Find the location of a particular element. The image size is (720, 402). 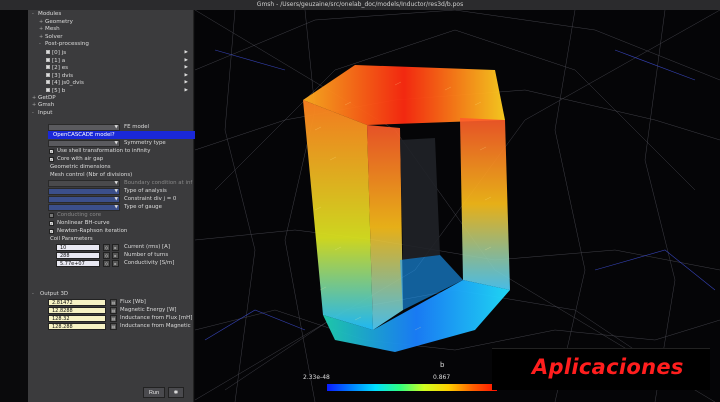

nonlinear-row: ✓ Nonlinear BH-curve is located at coordinates (111, 223).